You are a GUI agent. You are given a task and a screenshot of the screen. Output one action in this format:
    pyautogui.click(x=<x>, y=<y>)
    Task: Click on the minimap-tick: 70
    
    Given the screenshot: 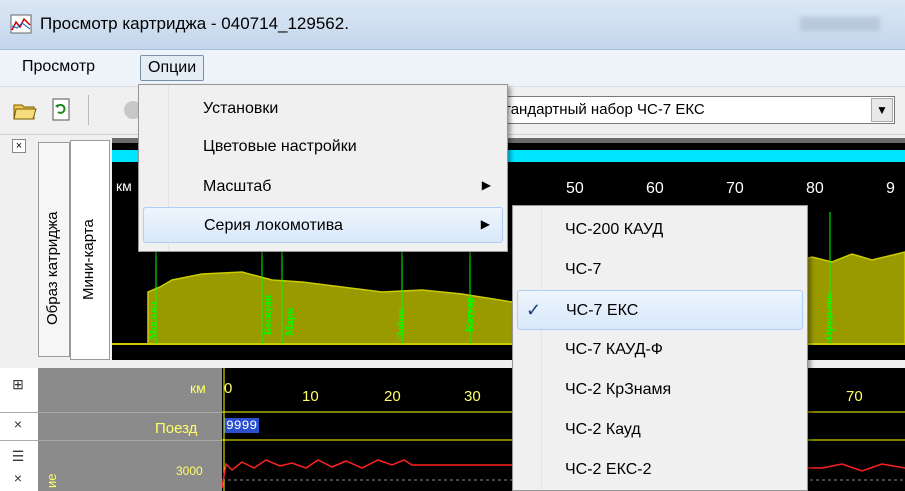 What is the action you would take?
    pyautogui.click(x=735, y=188)
    